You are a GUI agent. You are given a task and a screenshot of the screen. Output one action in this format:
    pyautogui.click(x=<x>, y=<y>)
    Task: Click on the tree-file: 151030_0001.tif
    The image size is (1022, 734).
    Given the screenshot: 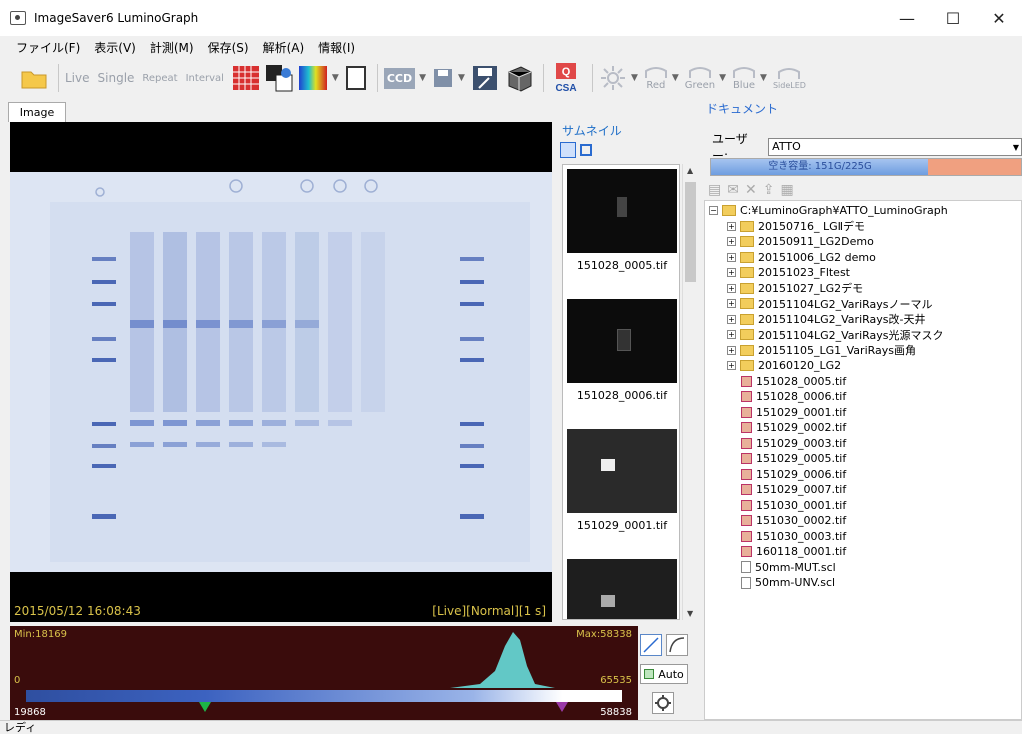 What is the action you would take?
    pyautogui.click(x=793, y=505)
    